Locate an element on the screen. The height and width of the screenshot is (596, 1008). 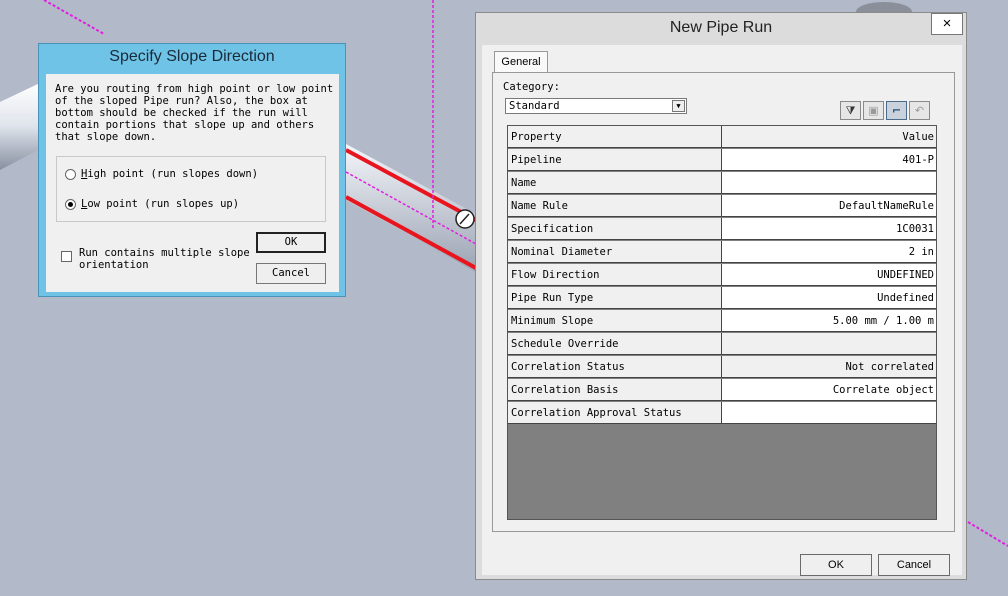
property-name: Minimum Slope is located at coordinates (615, 321).